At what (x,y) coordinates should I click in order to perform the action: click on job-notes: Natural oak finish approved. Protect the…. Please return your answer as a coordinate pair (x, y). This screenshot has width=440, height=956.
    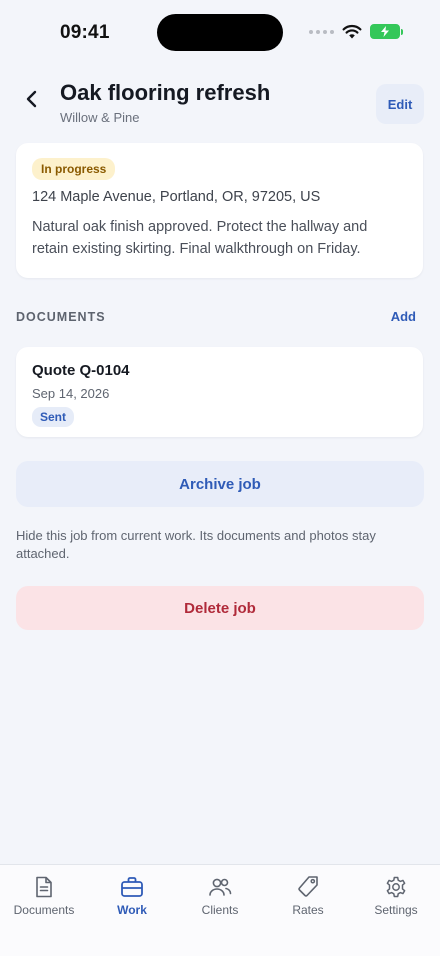
    Looking at the image, I should click on (200, 238).